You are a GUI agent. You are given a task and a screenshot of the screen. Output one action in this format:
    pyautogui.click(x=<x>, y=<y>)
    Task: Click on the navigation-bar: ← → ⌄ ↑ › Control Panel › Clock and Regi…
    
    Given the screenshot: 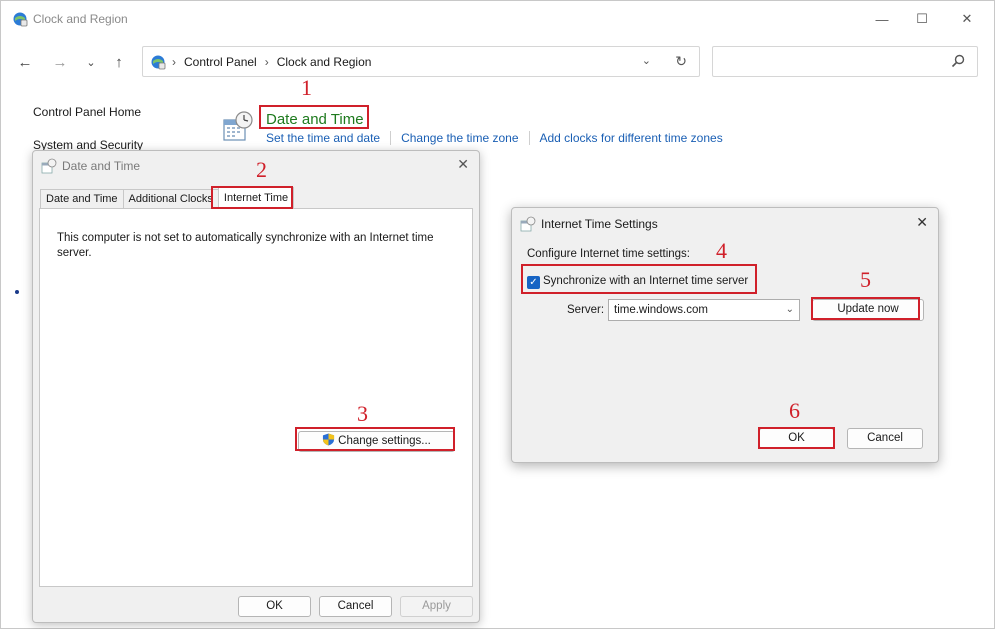 What is the action you would take?
    pyautogui.click(x=497, y=62)
    